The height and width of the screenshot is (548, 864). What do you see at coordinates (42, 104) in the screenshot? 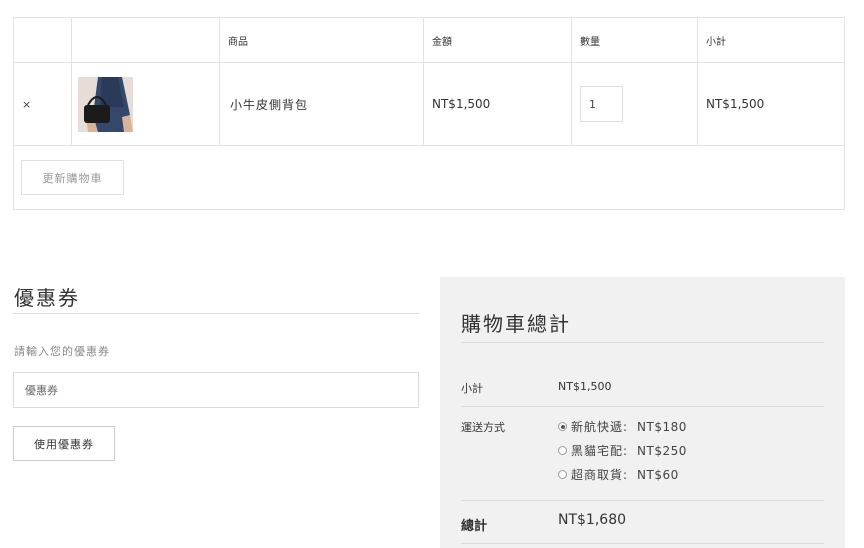
I see `remove-cell: ×` at bounding box center [42, 104].